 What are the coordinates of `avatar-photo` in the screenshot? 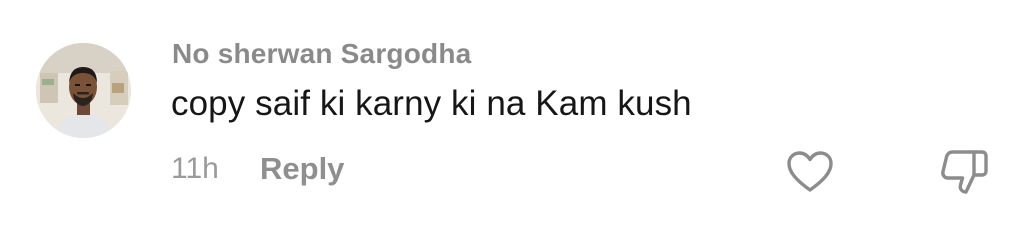 It's located at (83, 90).